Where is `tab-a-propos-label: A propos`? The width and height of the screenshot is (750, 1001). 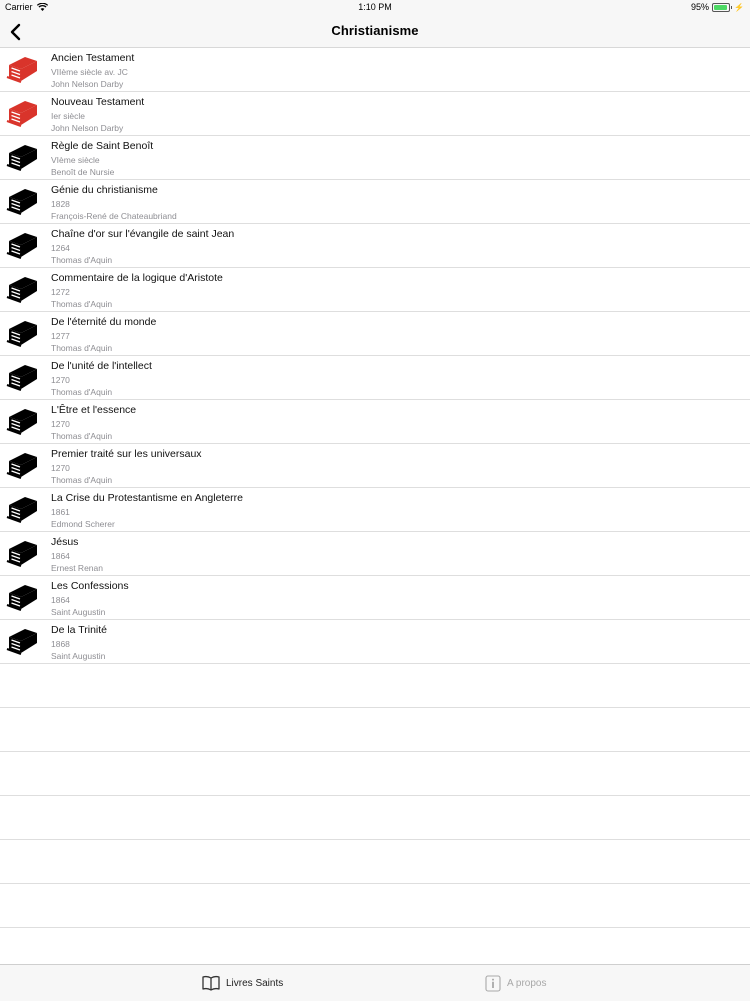
tab-a-propos-label: A propos is located at coordinates (527, 983).